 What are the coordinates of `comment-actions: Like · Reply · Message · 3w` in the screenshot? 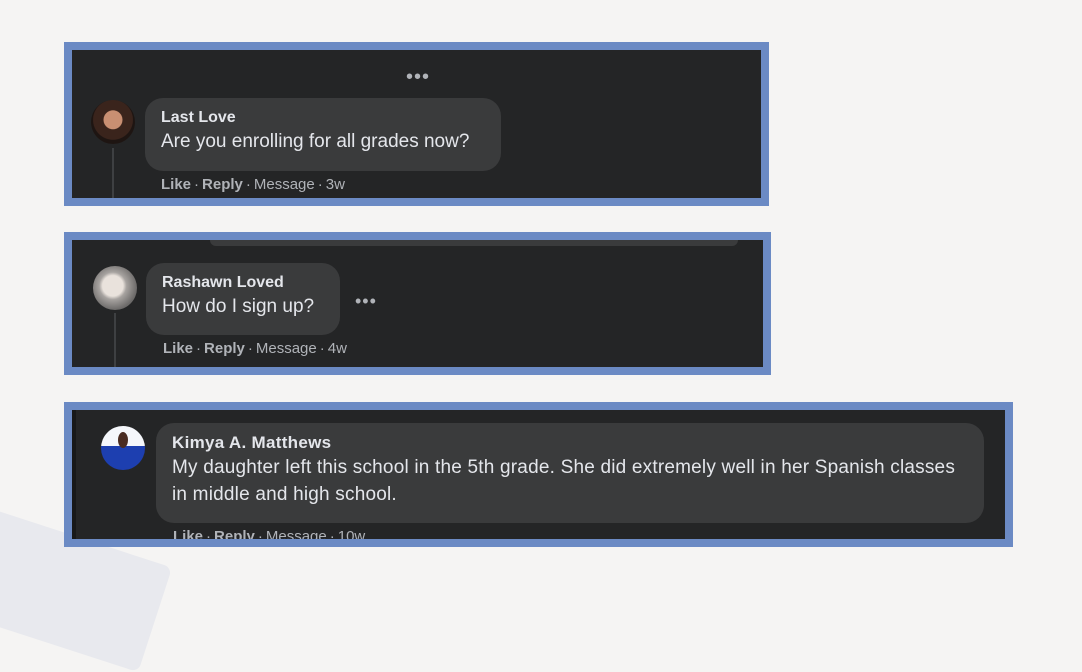 It's located at (253, 184).